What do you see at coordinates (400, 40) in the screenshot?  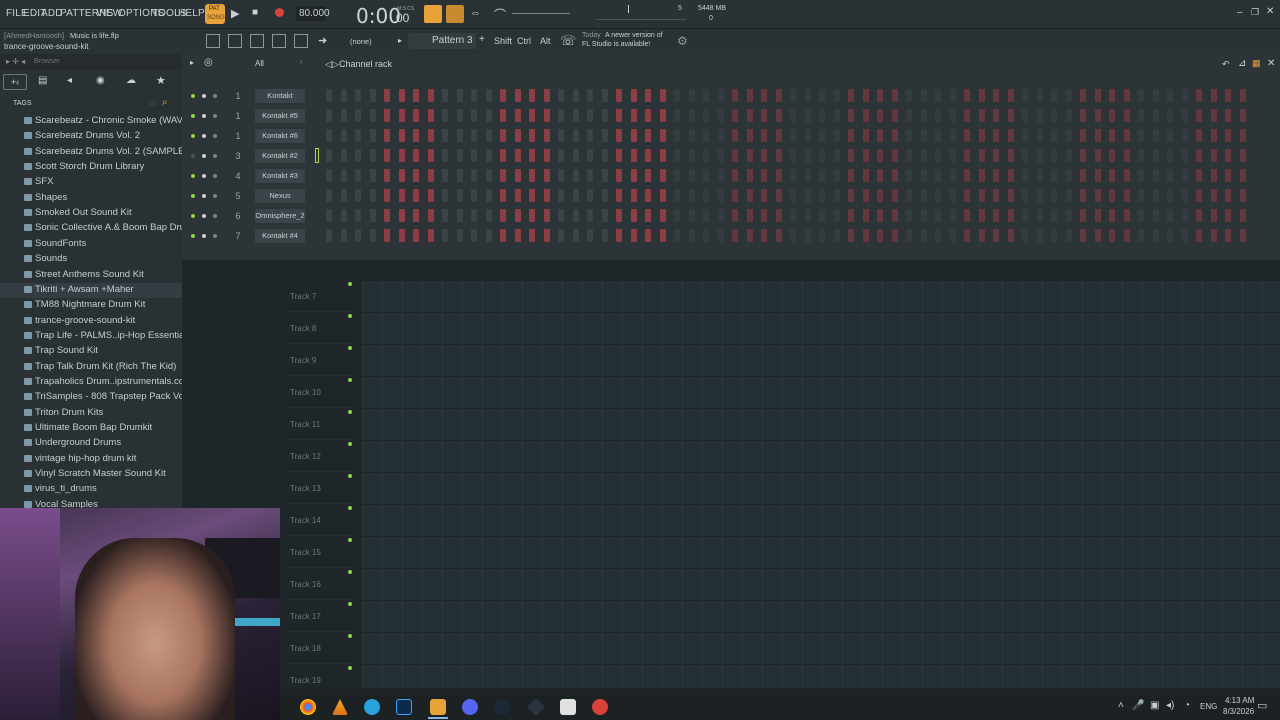 I see `pattern-prev-icon: ▸` at bounding box center [400, 40].